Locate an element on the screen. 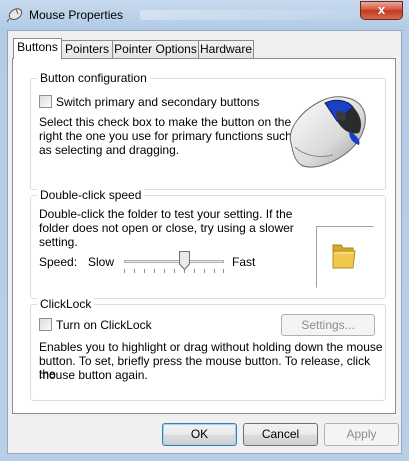 This screenshot has height=461, width=409. folder-icon is located at coordinates (344, 256).